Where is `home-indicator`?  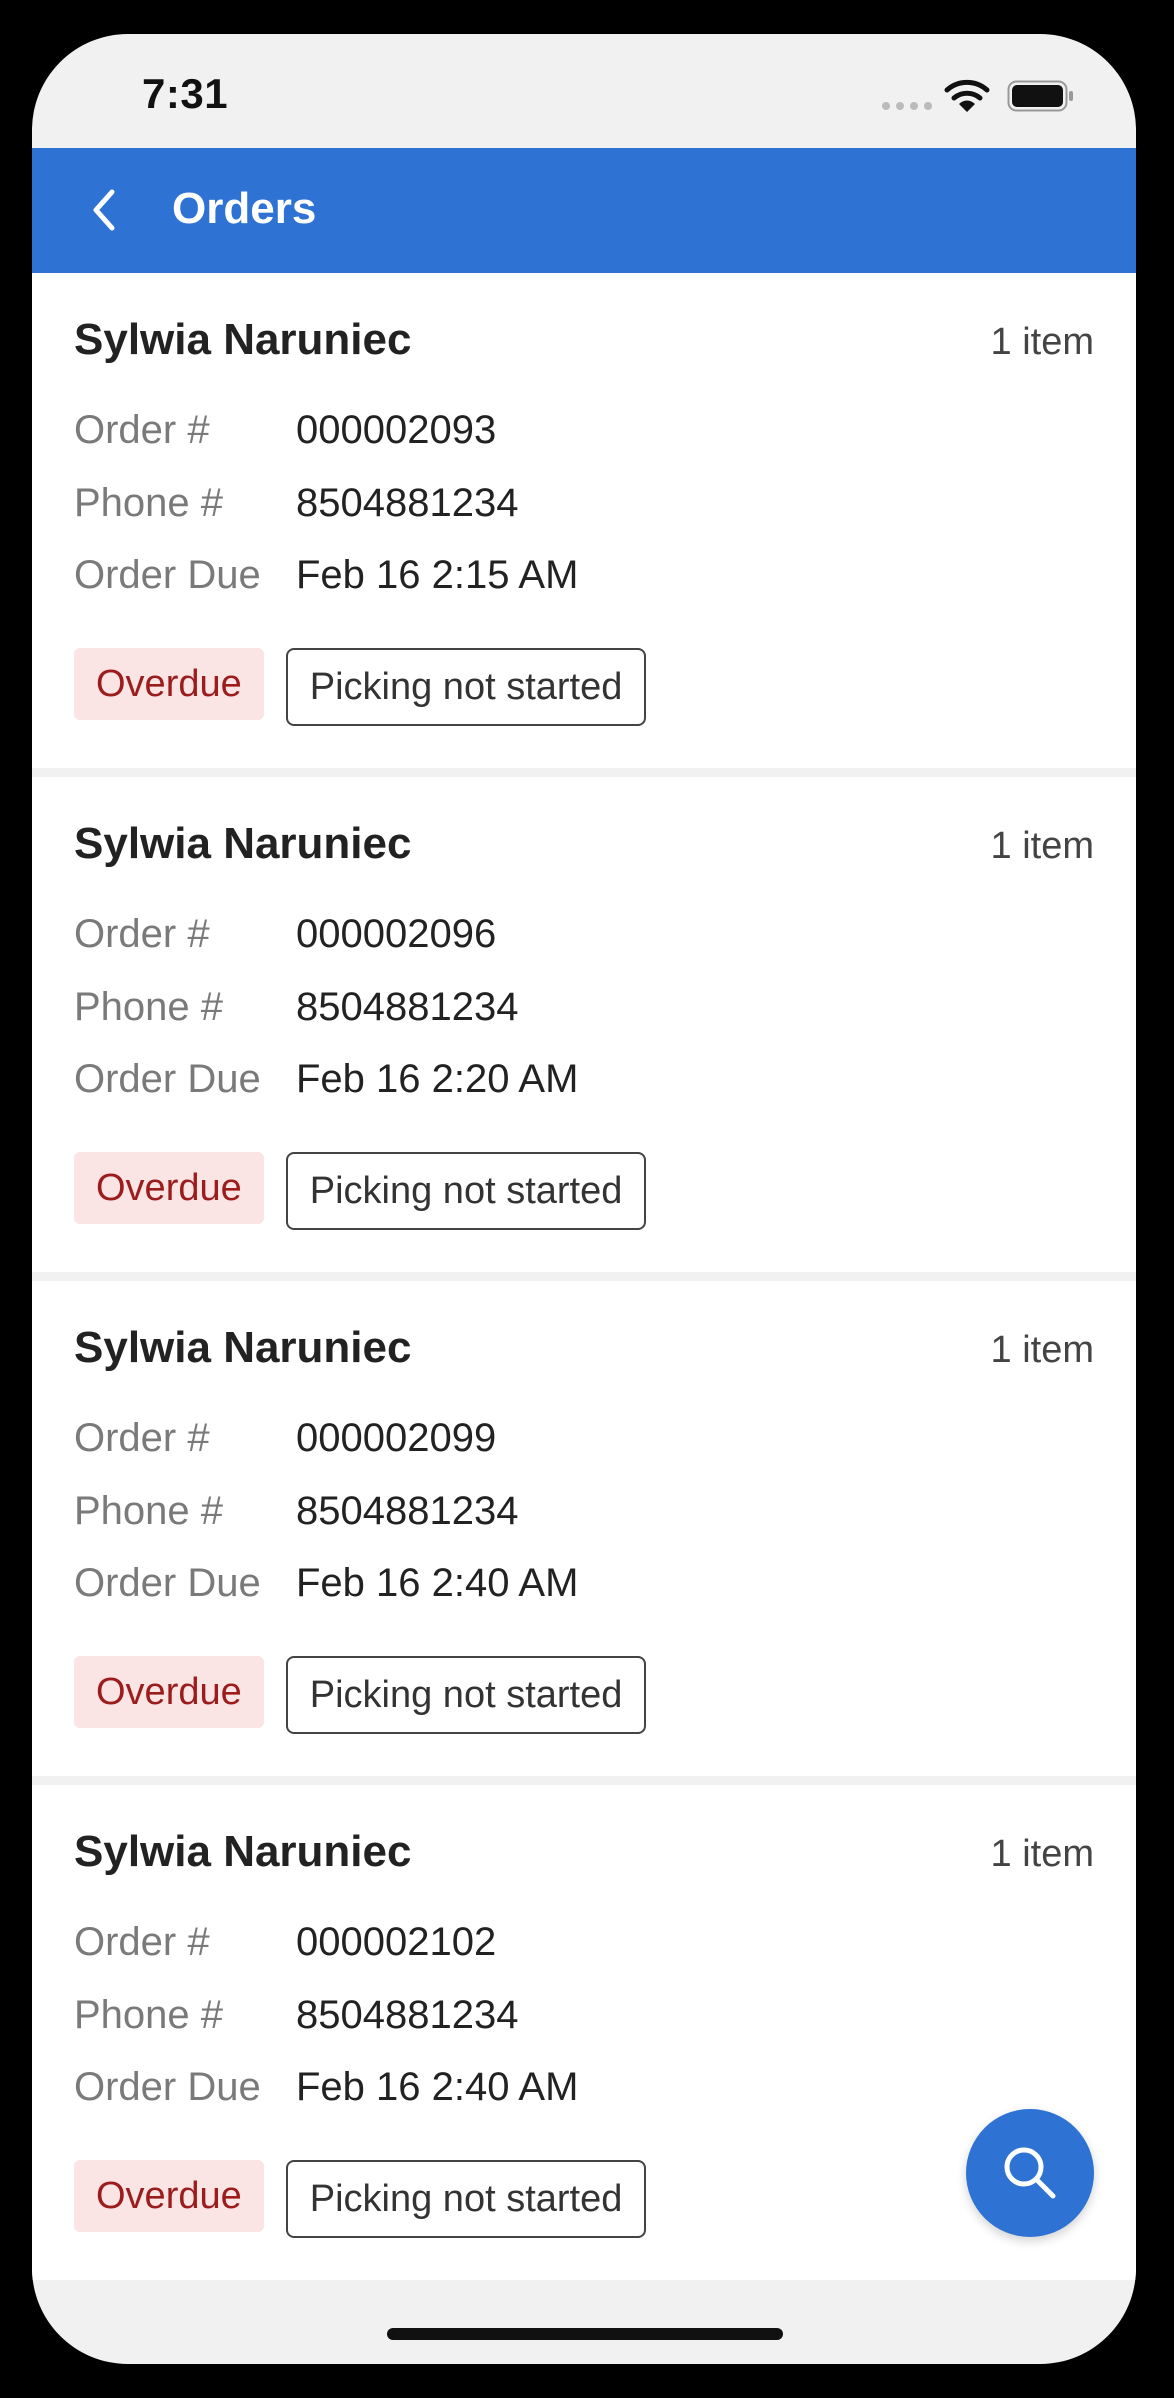
home-indicator is located at coordinates (585, 2334).